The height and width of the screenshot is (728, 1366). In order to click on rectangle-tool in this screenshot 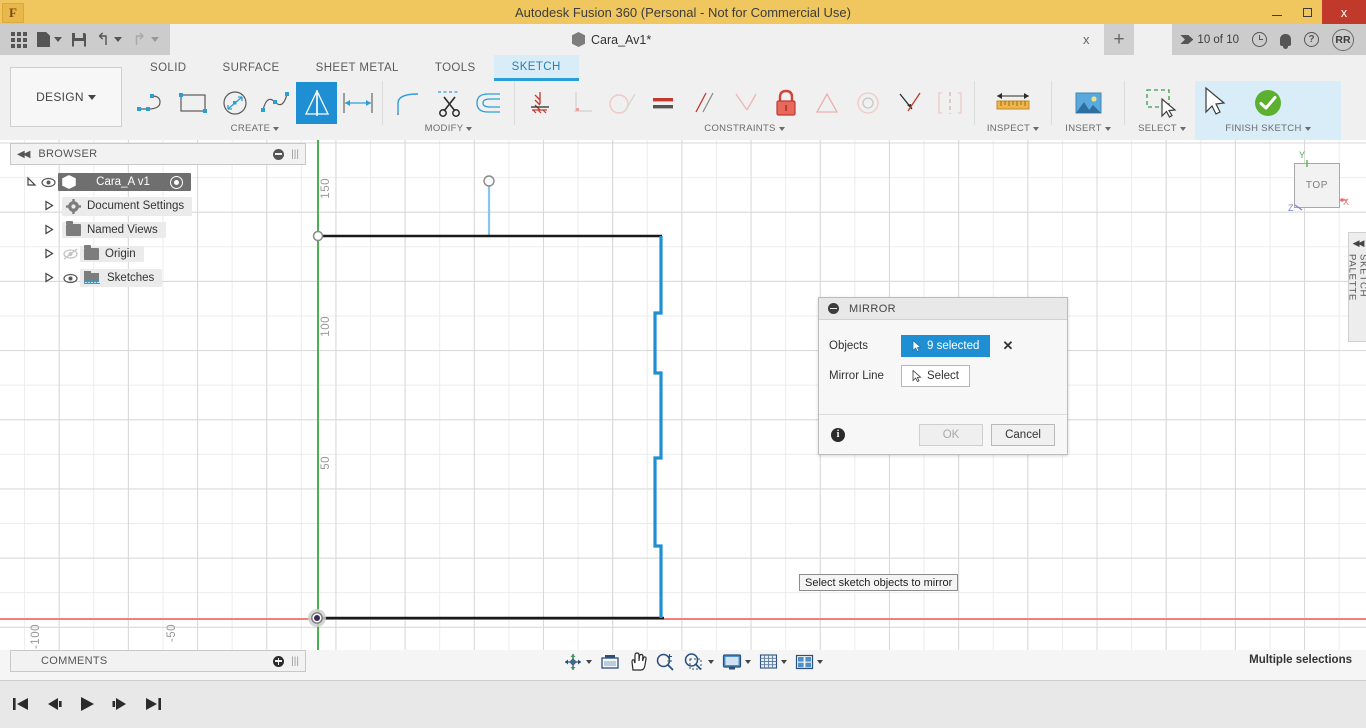, I will do `click(193, 103)`.